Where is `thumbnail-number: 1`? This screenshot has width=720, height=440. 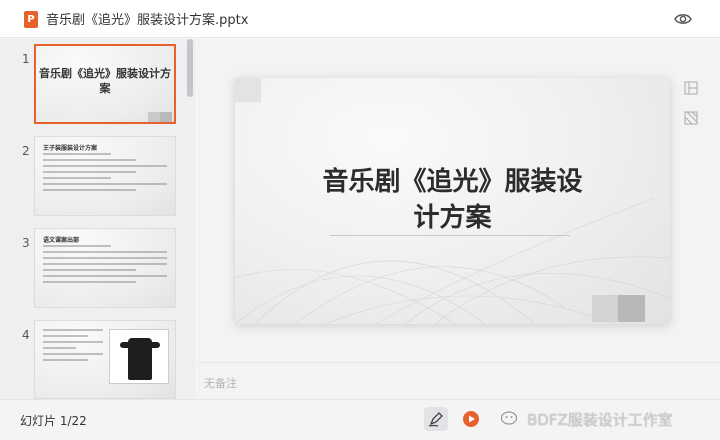 thumbnail-number: 1 is located at coordinates (26, 59).